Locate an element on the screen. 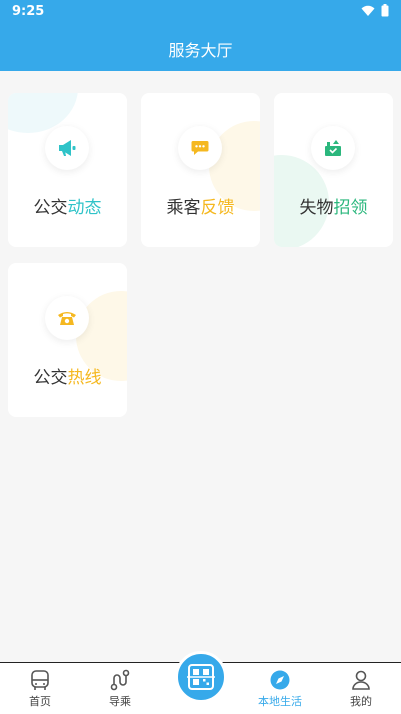 This screenshot has height=714, width=401. card-lost-and-found: 失物招领 is located at coordinates (333, 170).